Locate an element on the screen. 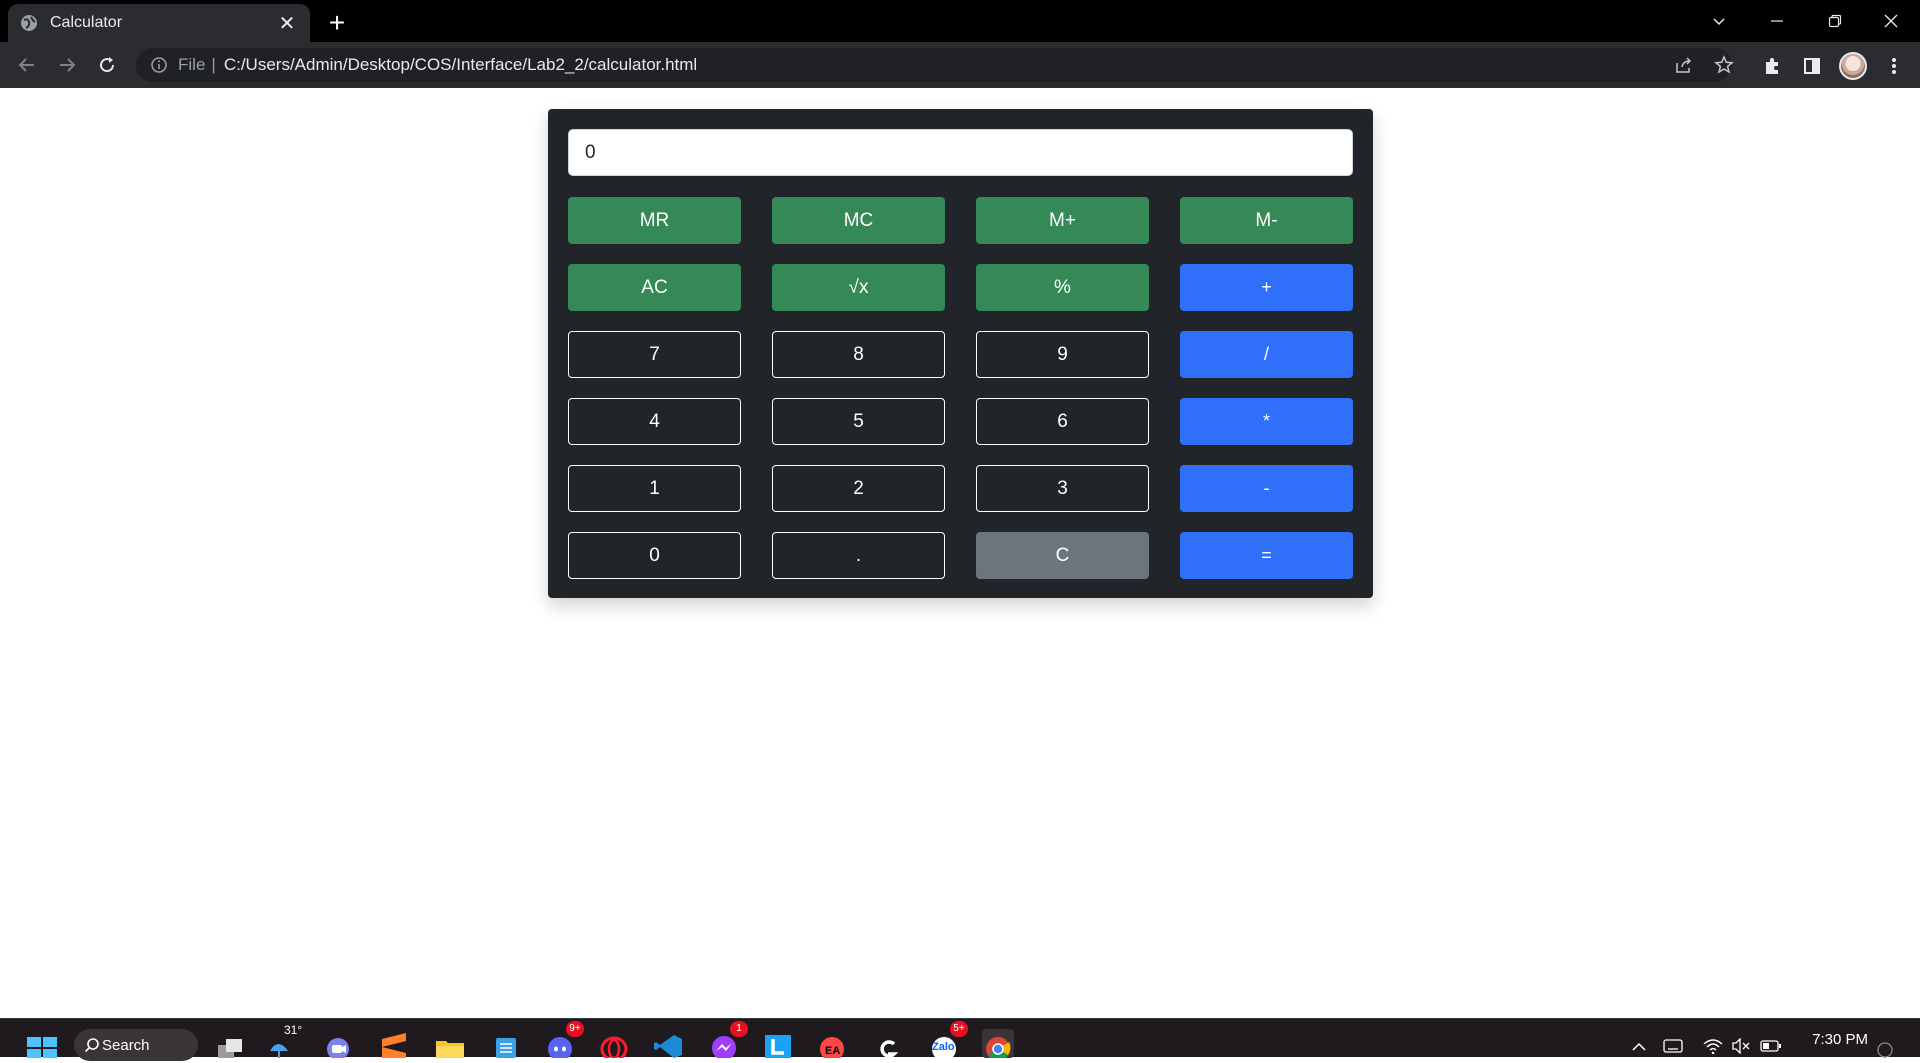  key-2-button: 2 is located at coordinates (858, 488).